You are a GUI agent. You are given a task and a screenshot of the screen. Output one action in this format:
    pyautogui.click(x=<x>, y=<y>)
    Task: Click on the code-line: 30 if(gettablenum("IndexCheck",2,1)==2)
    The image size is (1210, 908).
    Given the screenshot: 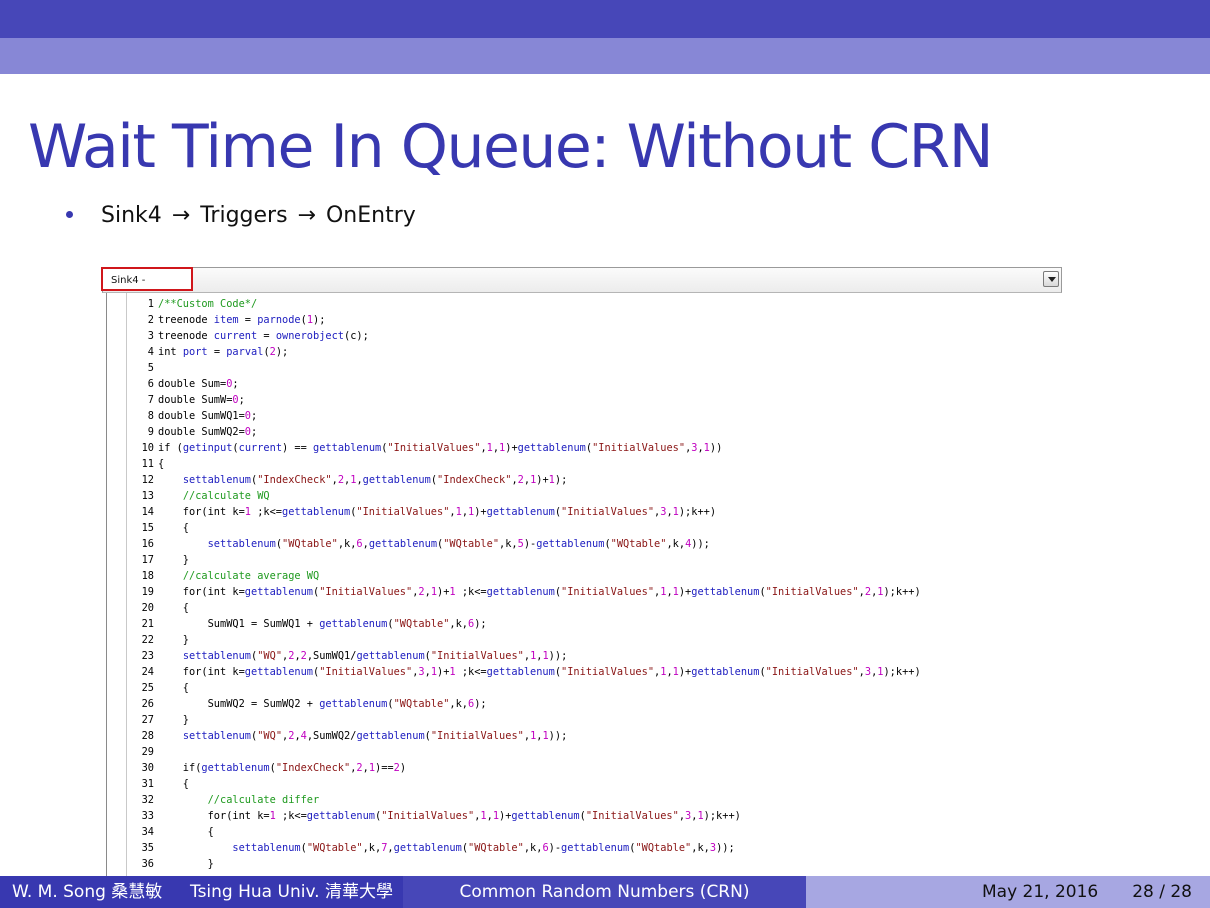 What is the action you would take?
    pyautogui.click(x=524, y=768)
    